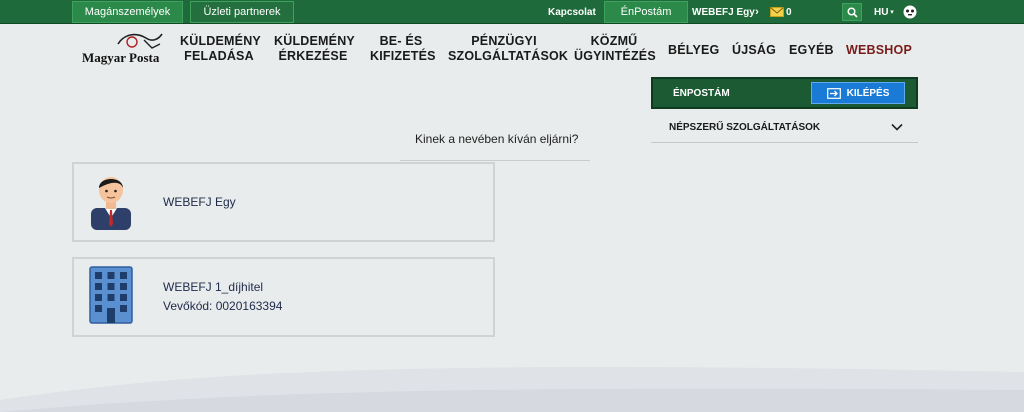  Describe the element at coordinates (199, 202) in the screenshot. I see `card-name: WEBEFJ Egy` at that location.